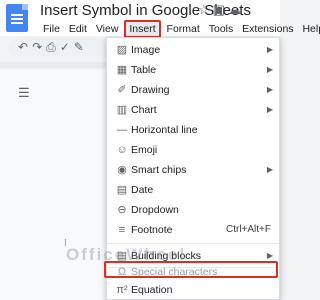 This screenshot has height=300, width=320. What do you see at coordinates (25, 47) in the screenshot?
I see `undo-icon: ↶` at bounding box center [25, 47].